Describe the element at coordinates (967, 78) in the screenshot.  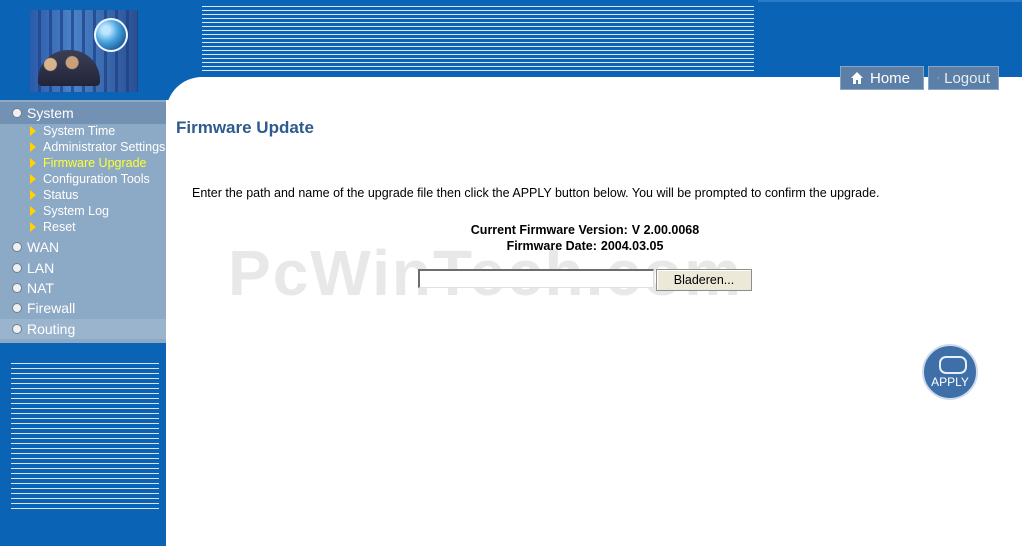
I see `logout-label: Logout` at that location.